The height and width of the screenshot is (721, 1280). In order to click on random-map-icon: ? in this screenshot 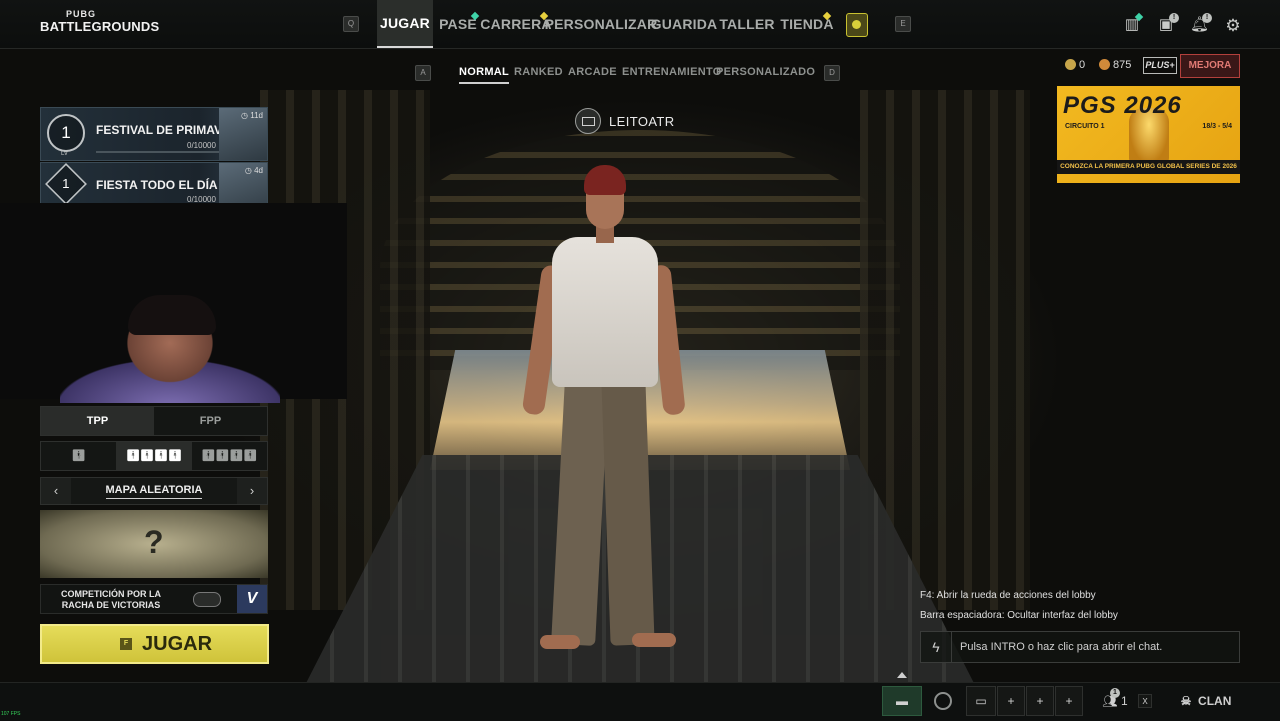, I will do `click(154, 542)`.